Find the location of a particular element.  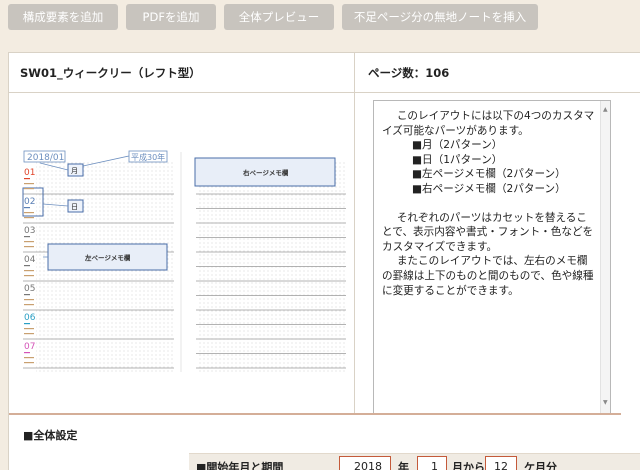

preview-day-number: 01 is located at coordinates (29, 173).